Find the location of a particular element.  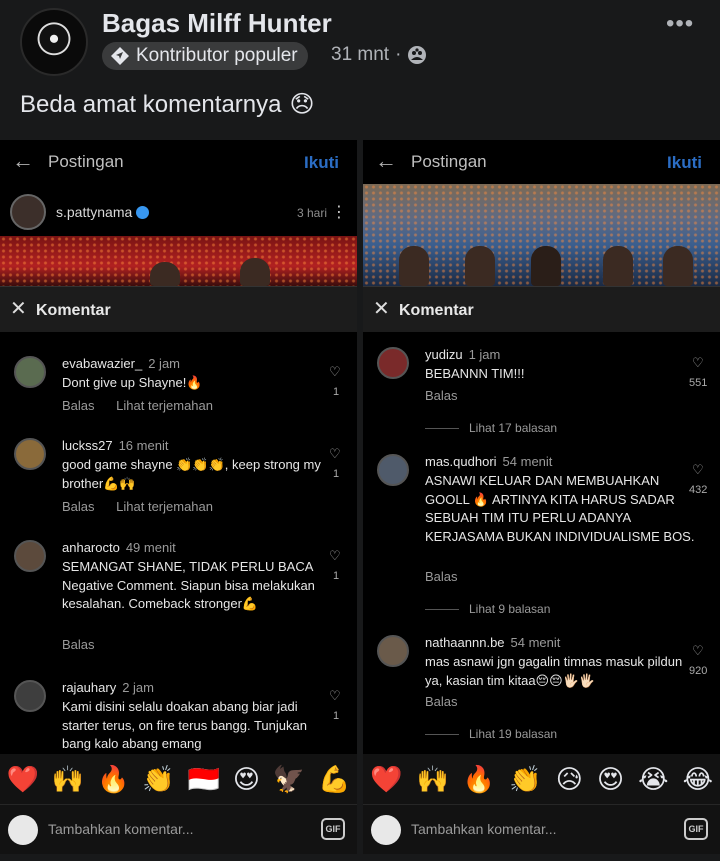

view-replies: Lihat 9 balasan is located at coordinates (487, 609).